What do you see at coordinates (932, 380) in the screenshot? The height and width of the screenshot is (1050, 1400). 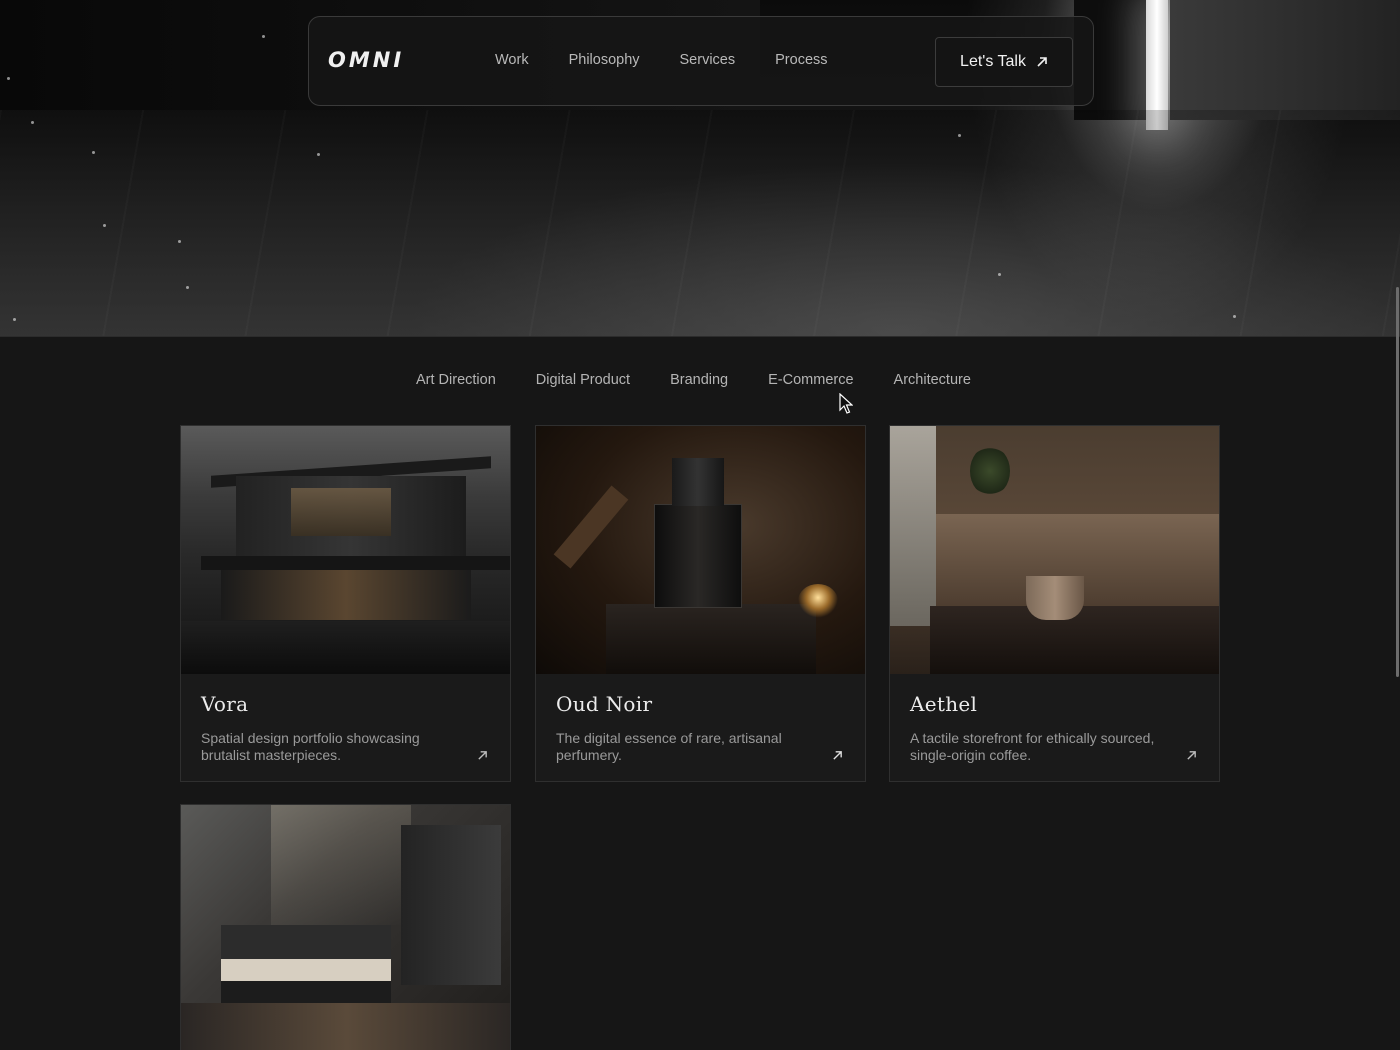 I see `filter-architecture: Architecture` at bounding box center [932, 380].